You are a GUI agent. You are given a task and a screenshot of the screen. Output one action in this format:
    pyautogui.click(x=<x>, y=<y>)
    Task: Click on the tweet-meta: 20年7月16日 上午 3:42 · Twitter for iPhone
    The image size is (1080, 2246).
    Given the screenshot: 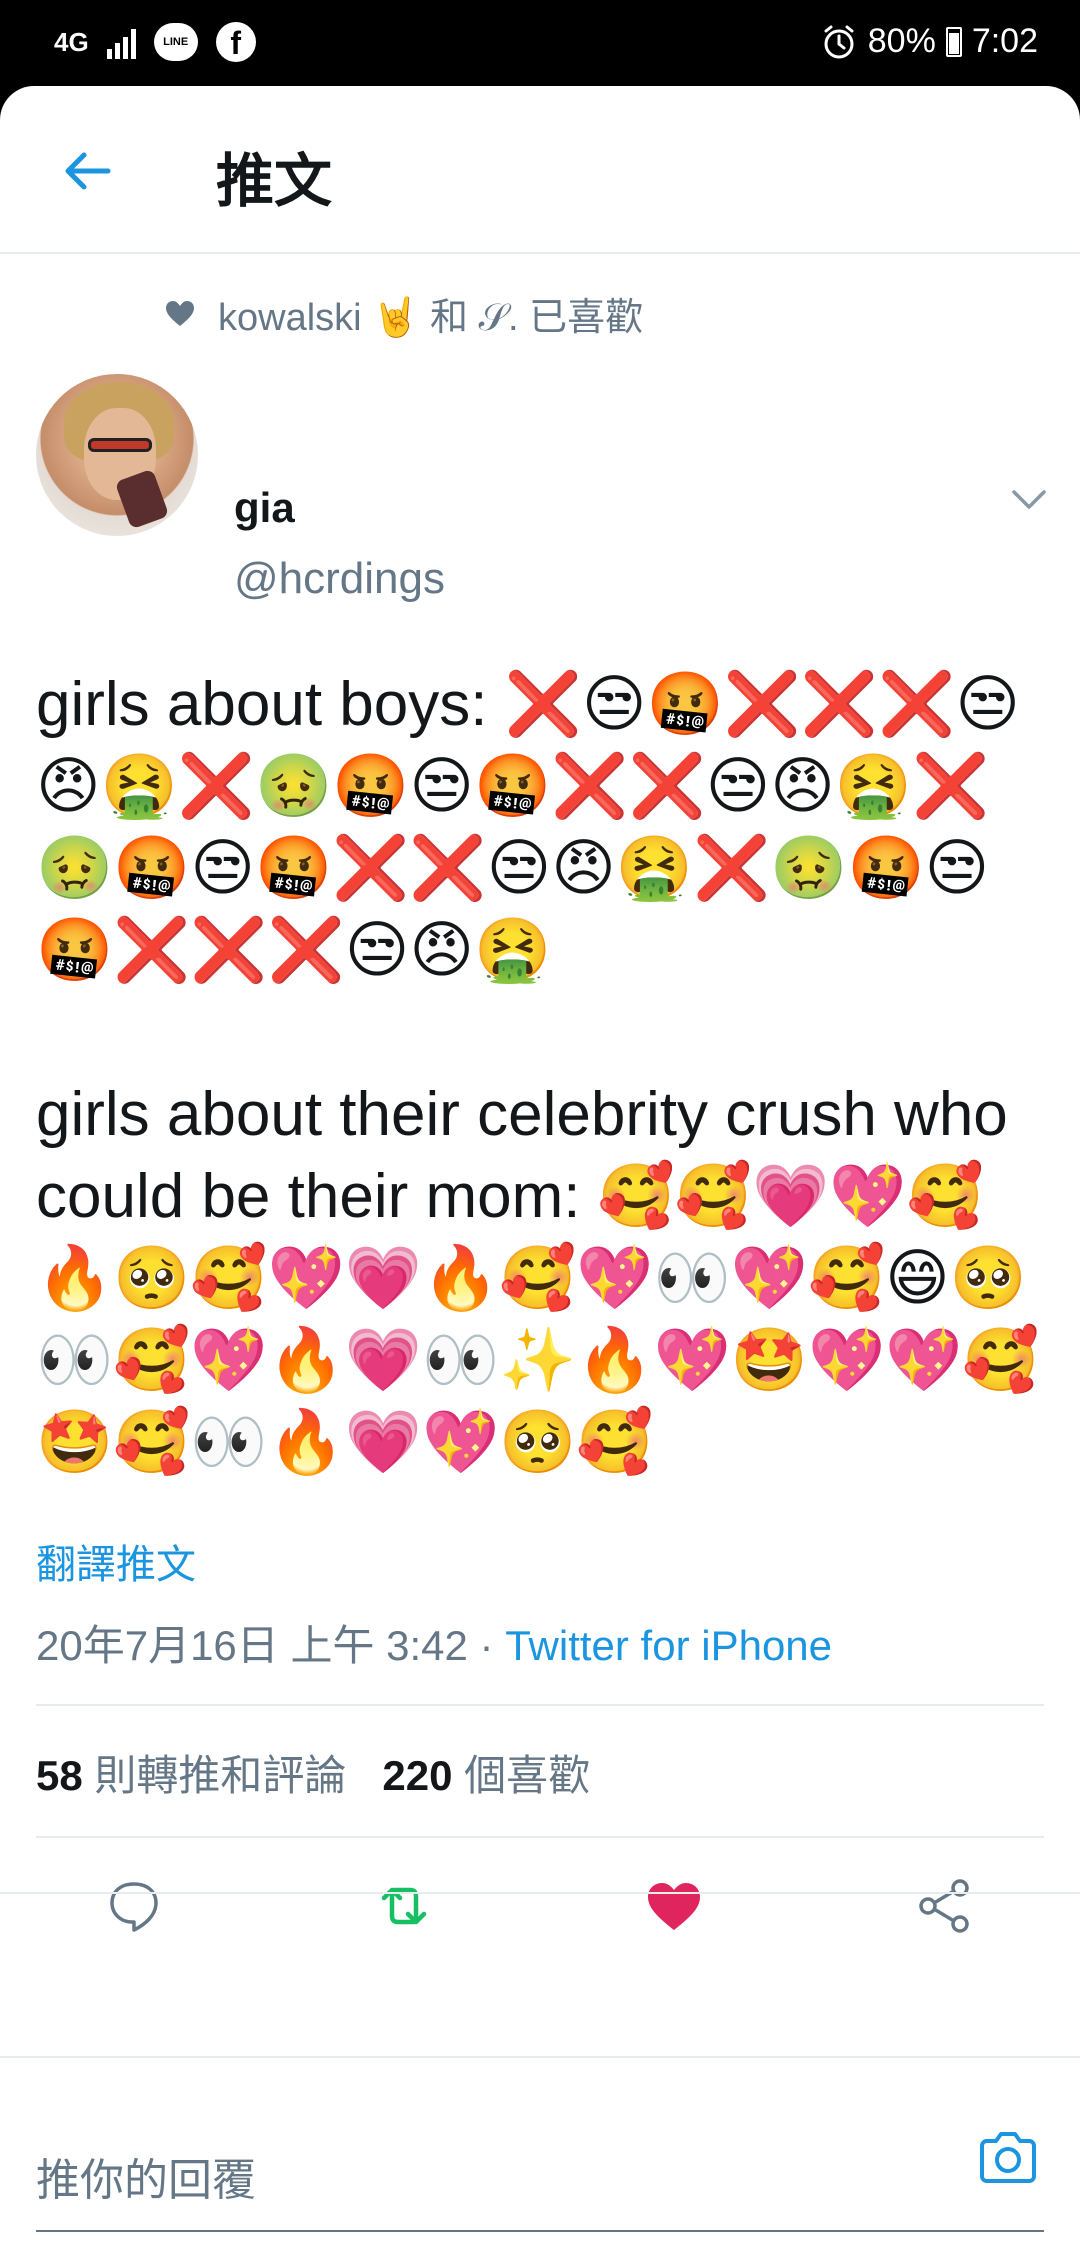 What is the action you would take?
    pyautogui.click(x=434, y=1642)
    